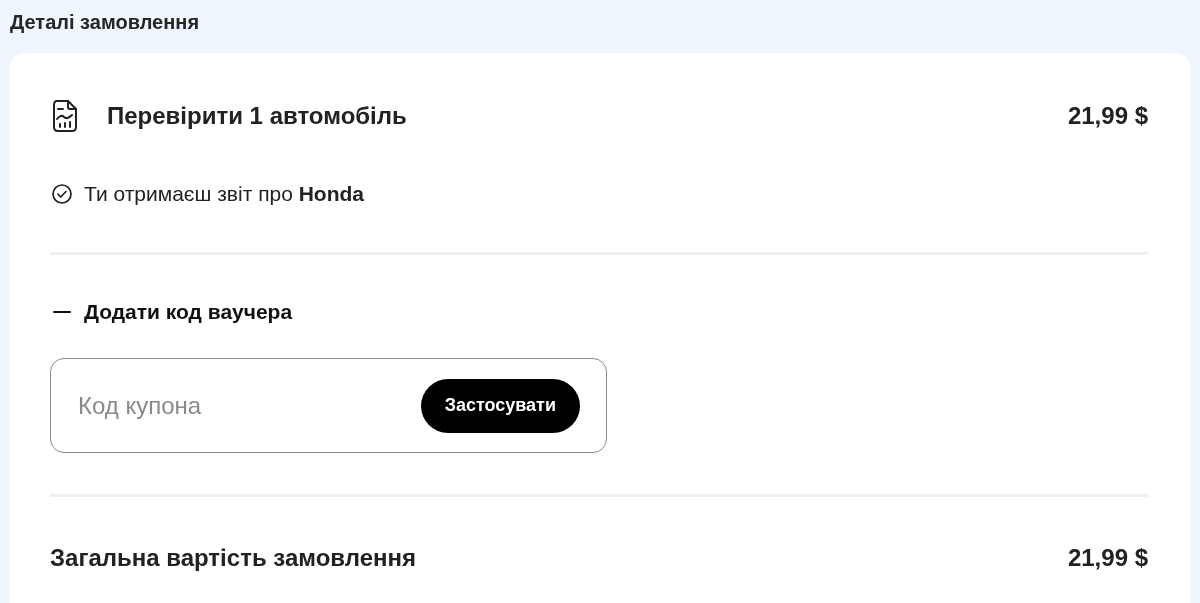 The width and height of the screenshot is (1200, 603). Describe the element at coordinates (188, 312) in the screenshot. I see `voucher-toggle-label: Додати код ваучера` at that location.